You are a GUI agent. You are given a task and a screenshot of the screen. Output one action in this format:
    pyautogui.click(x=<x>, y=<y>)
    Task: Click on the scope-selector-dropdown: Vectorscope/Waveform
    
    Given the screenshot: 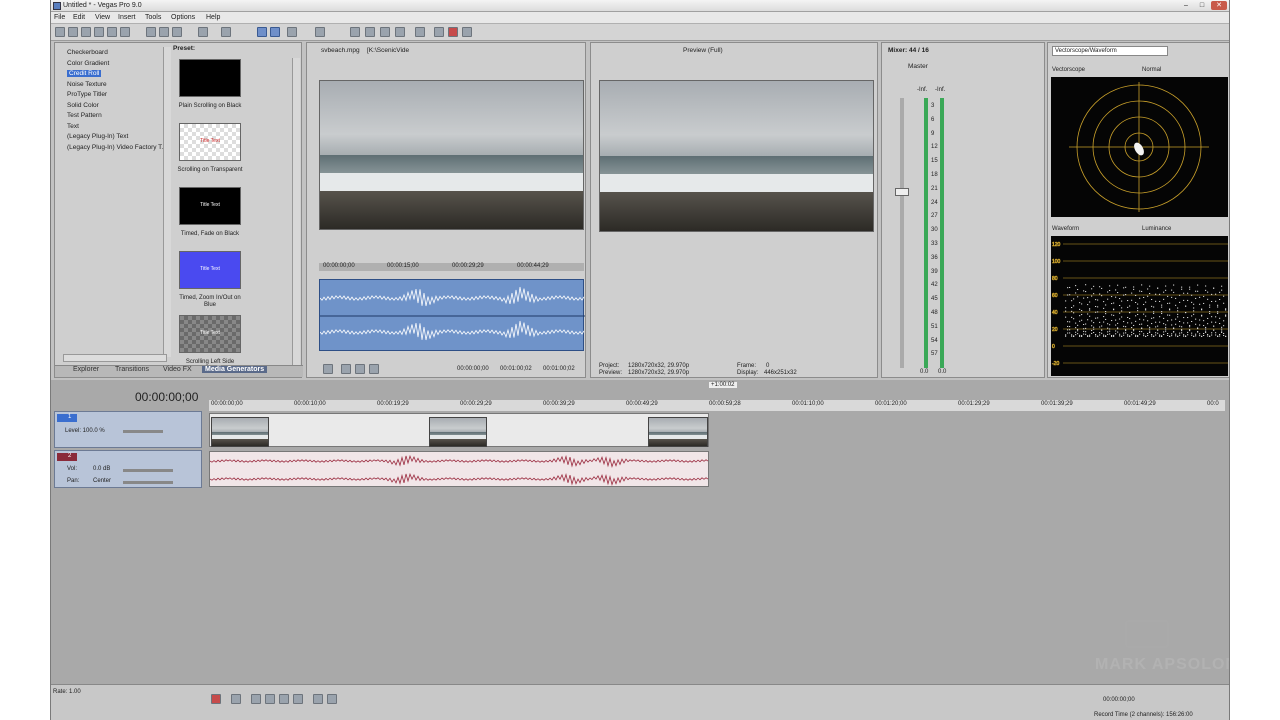 What is the action you would take?
    pyautogui.click(x=1110, y=51)
    